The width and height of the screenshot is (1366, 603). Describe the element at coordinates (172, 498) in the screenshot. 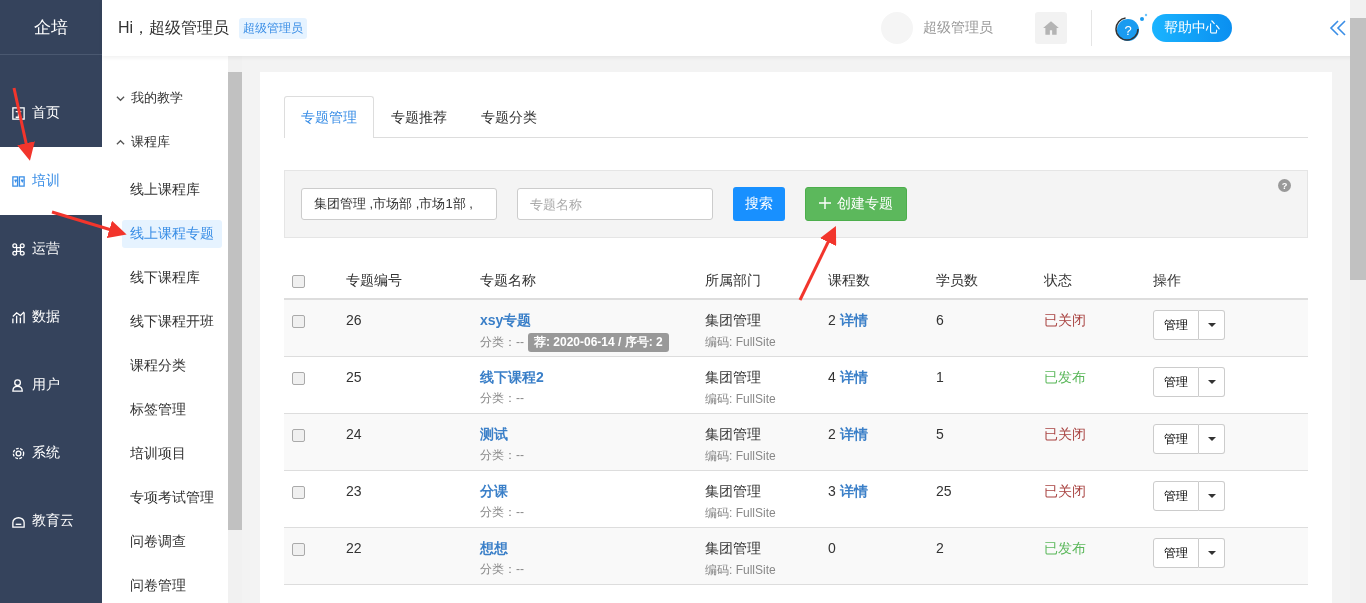

I see `submenu-item: 专项考试管理` at that location.